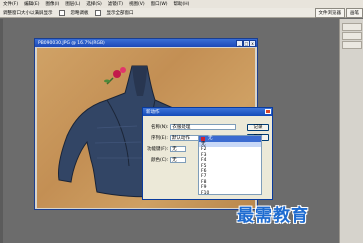  What do you see at coordinates (268, 111) in the screenshot?
I see `dialog-close-icon` at bounding box center [268, 111].